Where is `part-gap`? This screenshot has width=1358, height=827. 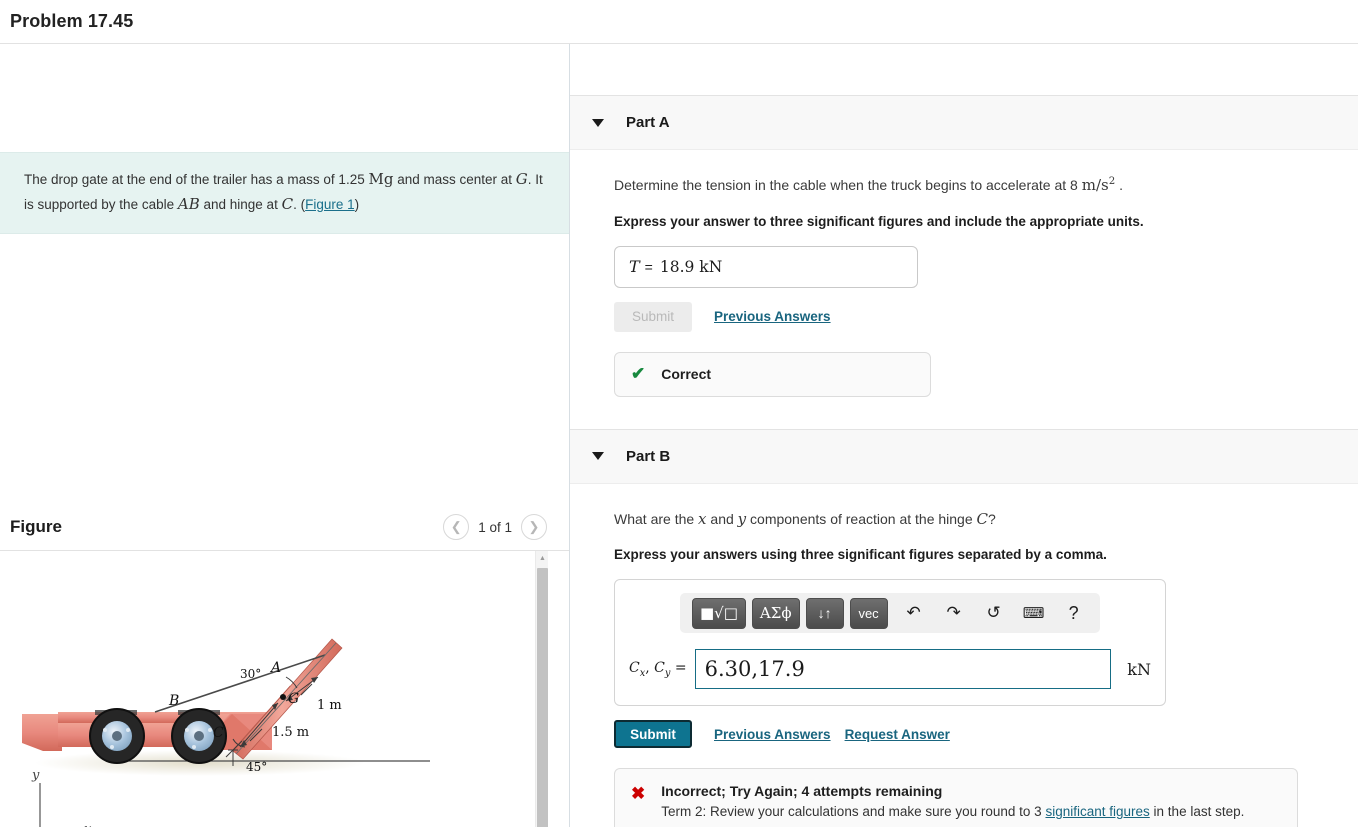
part-gap is located at coordinates (964, 418).